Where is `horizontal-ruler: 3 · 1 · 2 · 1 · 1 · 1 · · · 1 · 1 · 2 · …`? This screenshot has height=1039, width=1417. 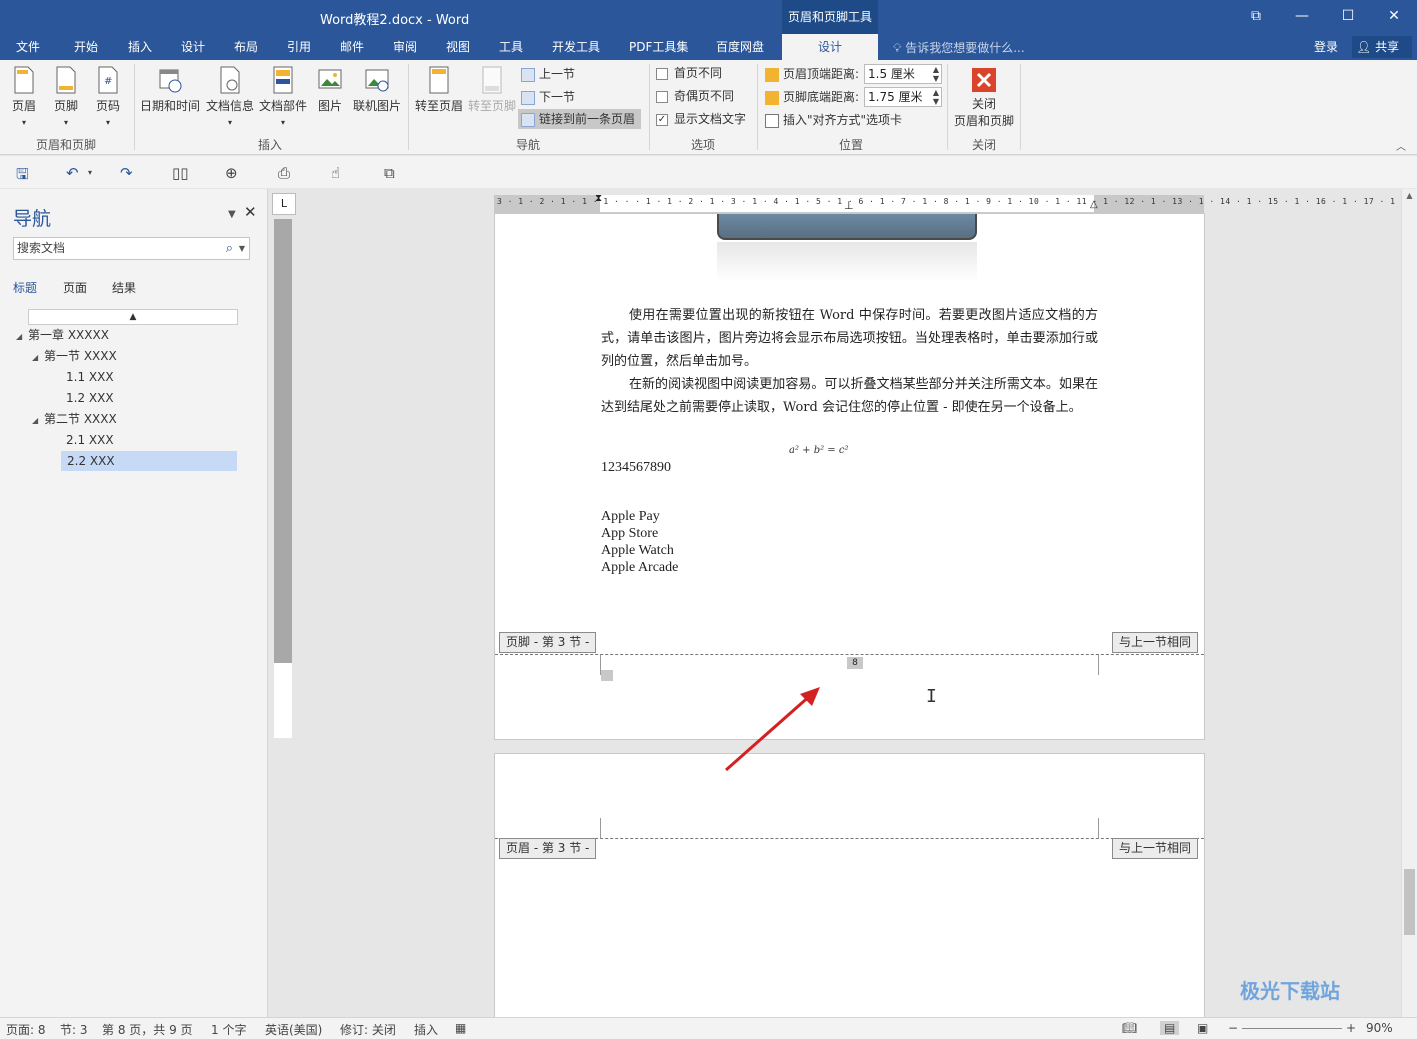 horizontal-ruler: 3 · 1 · 2 · 1 · 1 · 1 · · · 1 · 1 · 2 · … is located at coordinates (944, 203).